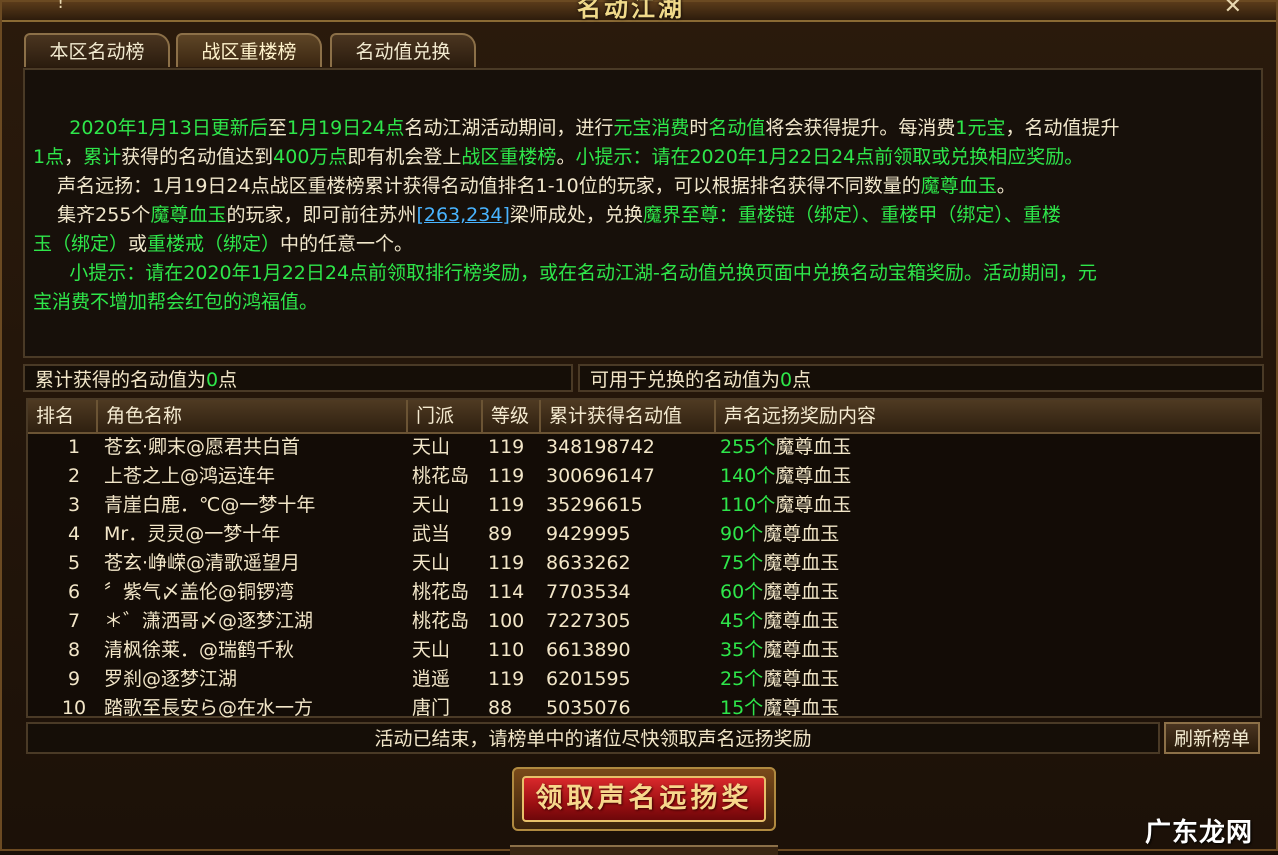 This screenshot has width=1278, height=855. What do you see at coordinates (121, 380) in the screenshot?
I see `total-value-label: 累计获得的名动值为` at bounding box center [121, 380].